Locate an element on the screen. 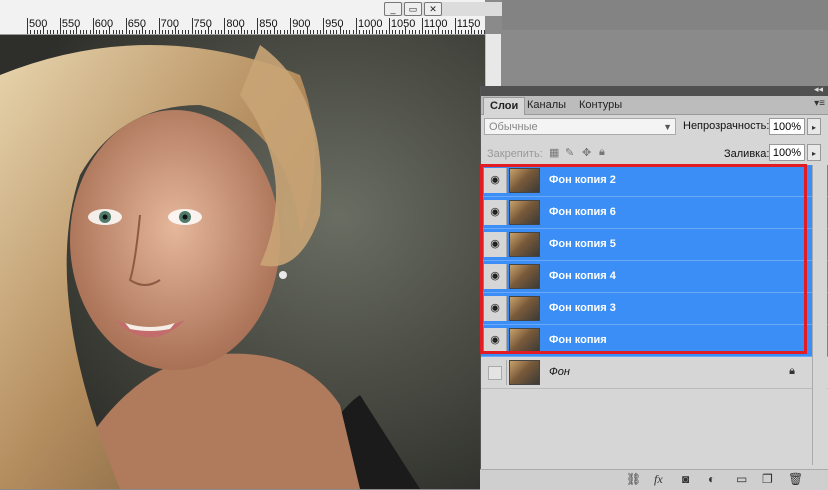 This screenshot has width=828, height=490. visibility-toggle is located at coordinates (495, 372).